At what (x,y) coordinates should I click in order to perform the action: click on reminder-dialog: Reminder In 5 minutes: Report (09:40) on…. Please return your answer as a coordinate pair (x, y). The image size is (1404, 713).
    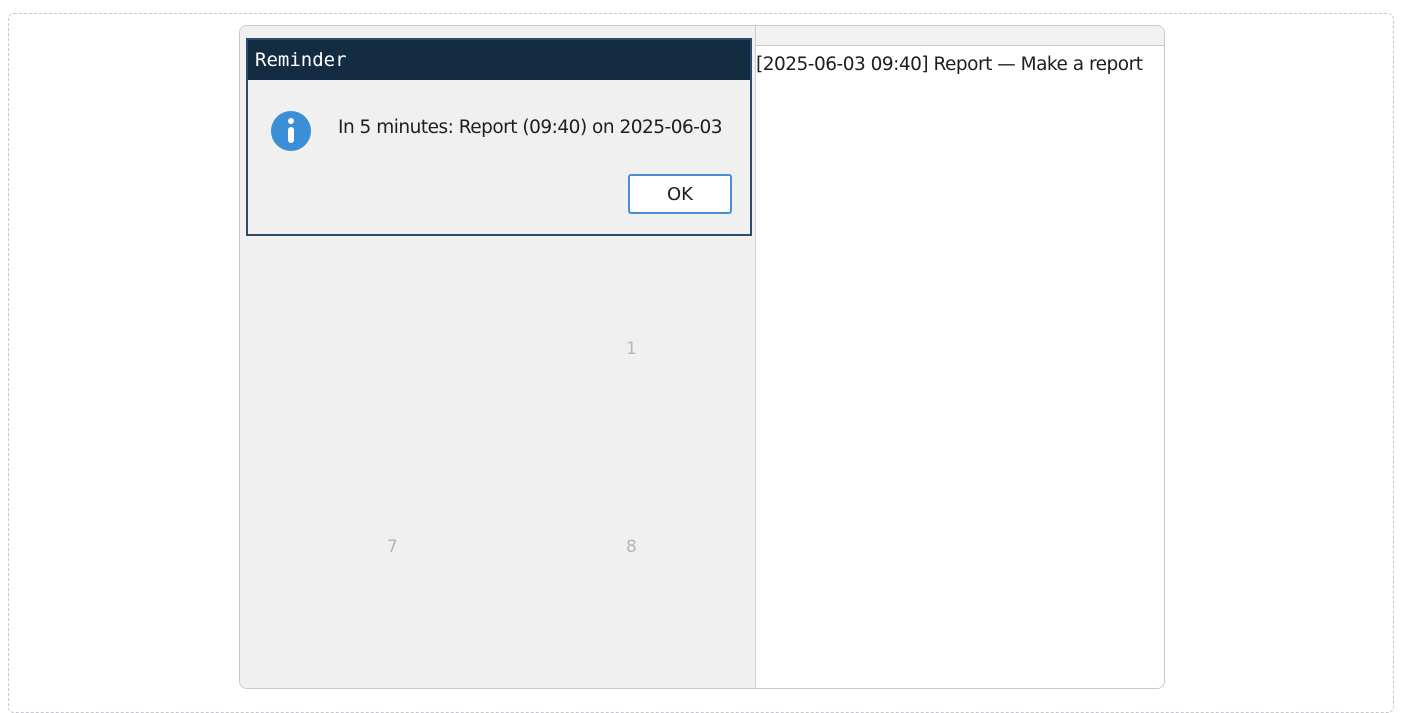
    Looking at the image, I should click on (499, 137).